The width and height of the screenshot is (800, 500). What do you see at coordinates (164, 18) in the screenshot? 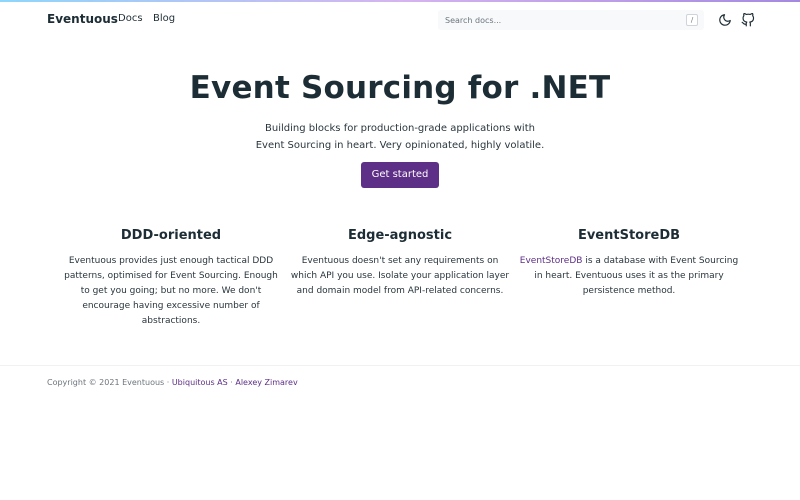
I see `nav-link-blog: Blog` at bounding box center [164, 18].